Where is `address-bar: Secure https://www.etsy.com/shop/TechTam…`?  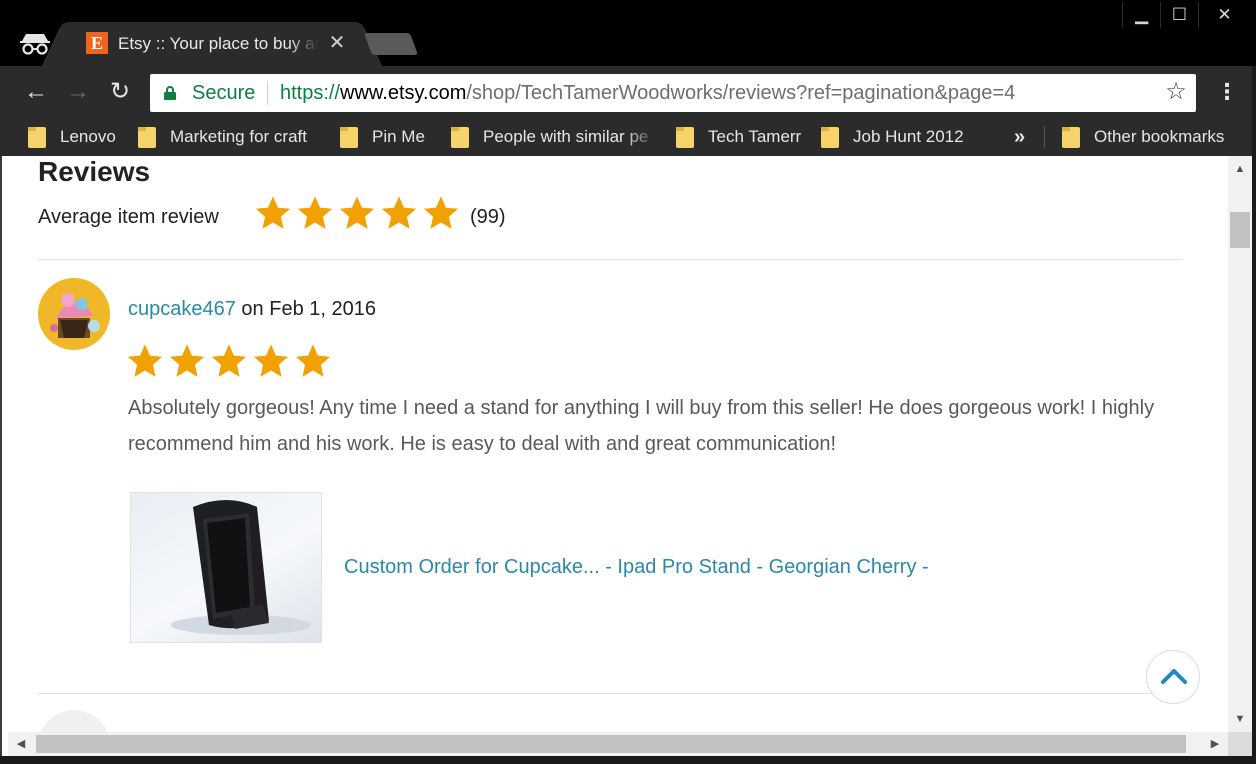
address-bar: Secure https://www.etsy.com/shop/TechTam… is located at coordinates (673, 93).